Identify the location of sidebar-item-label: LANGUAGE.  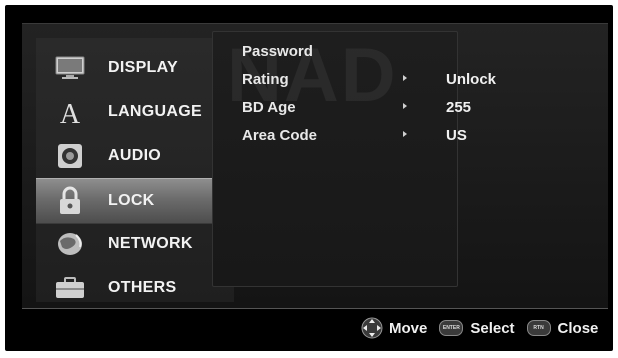
(155, 111).